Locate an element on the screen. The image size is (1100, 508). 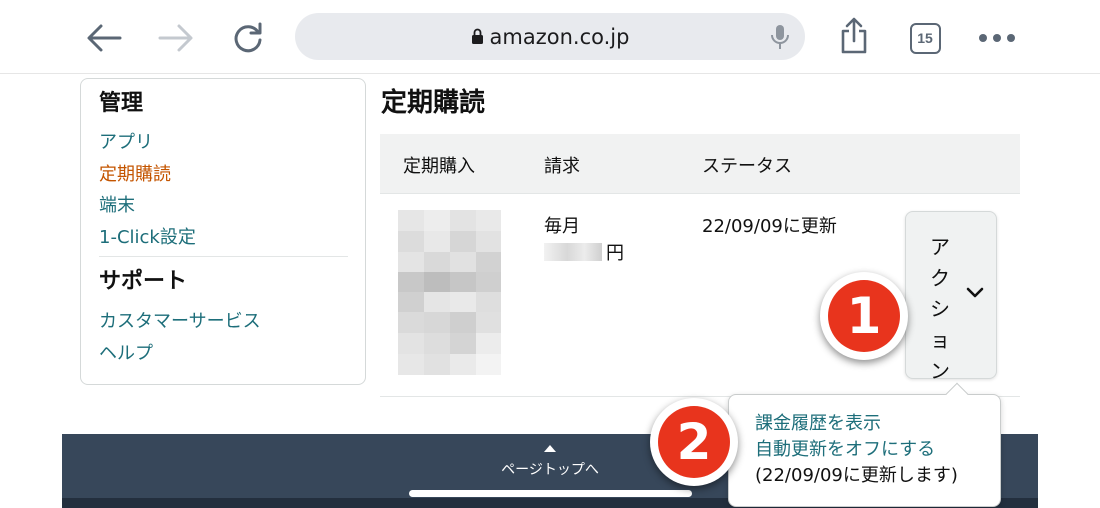
caret-up-icon is located at coordinates (550, 448).